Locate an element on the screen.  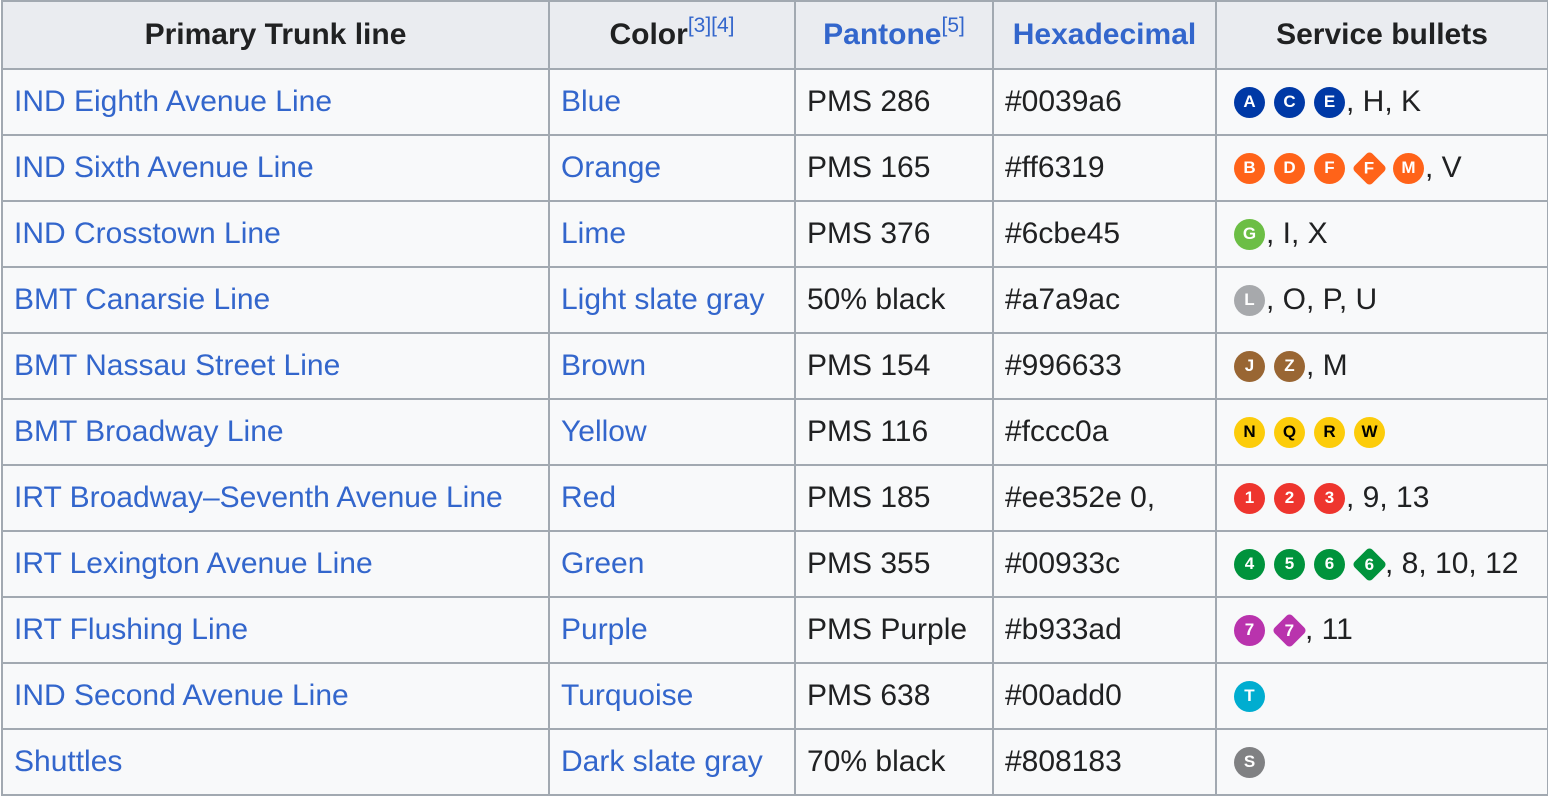
line-cell: Shuttles is located at coordinates (275, 762).